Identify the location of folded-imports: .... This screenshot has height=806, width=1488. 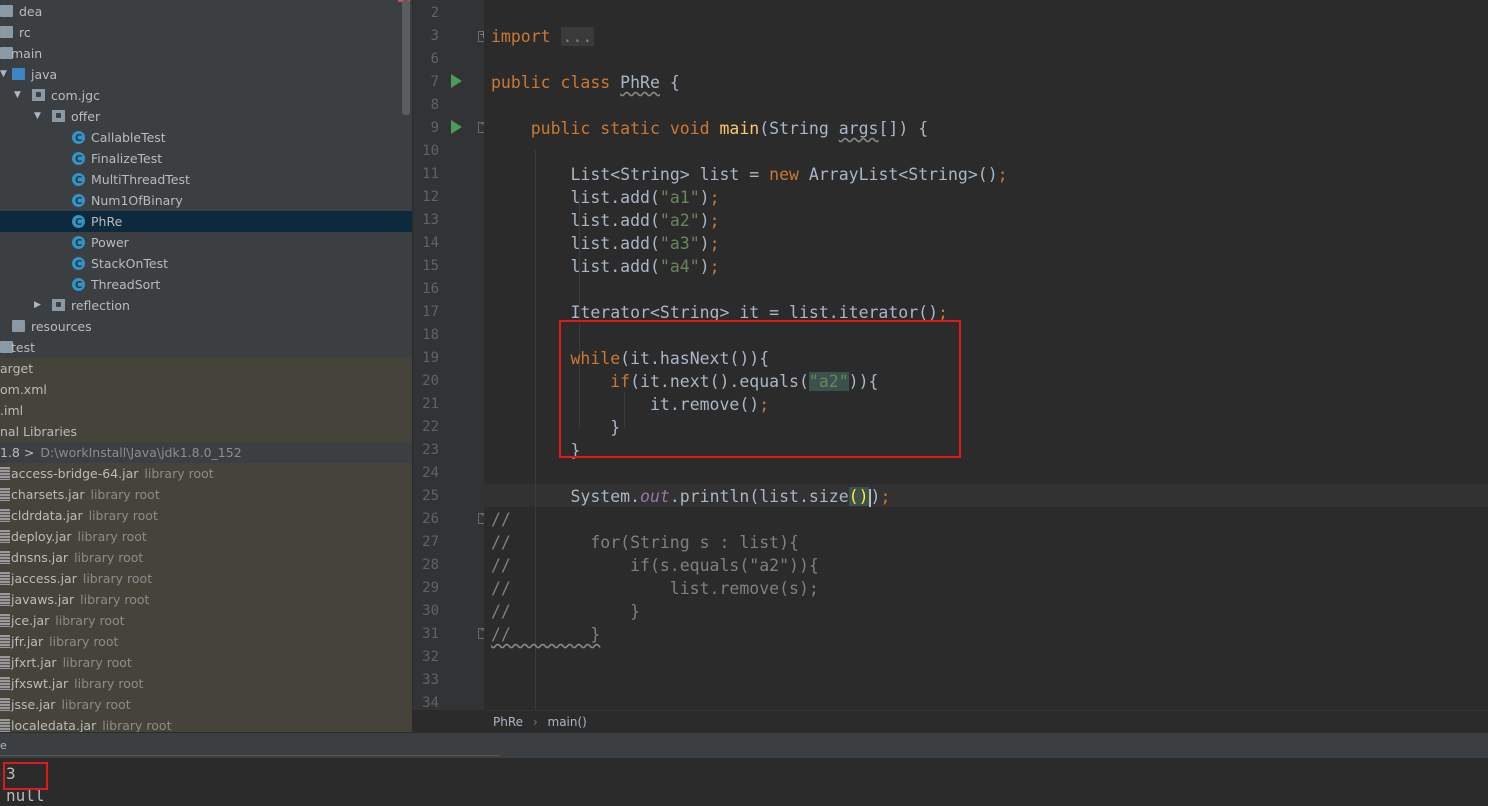
(577, 36).